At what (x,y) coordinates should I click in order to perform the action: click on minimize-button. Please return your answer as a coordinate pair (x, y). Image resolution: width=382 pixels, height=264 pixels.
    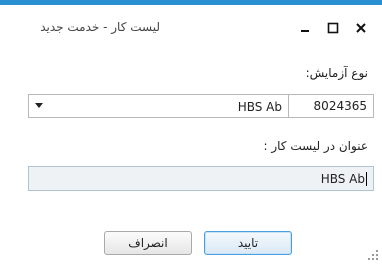
    Looking at the image, I should click on (305, 28).